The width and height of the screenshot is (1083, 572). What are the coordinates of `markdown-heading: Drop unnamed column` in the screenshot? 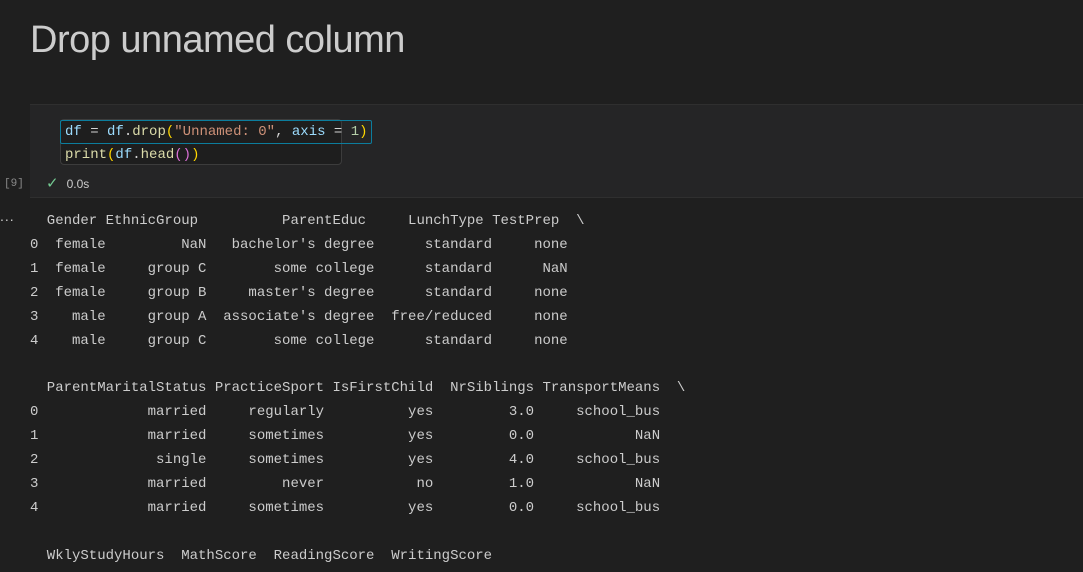 It's located at (217, 40).